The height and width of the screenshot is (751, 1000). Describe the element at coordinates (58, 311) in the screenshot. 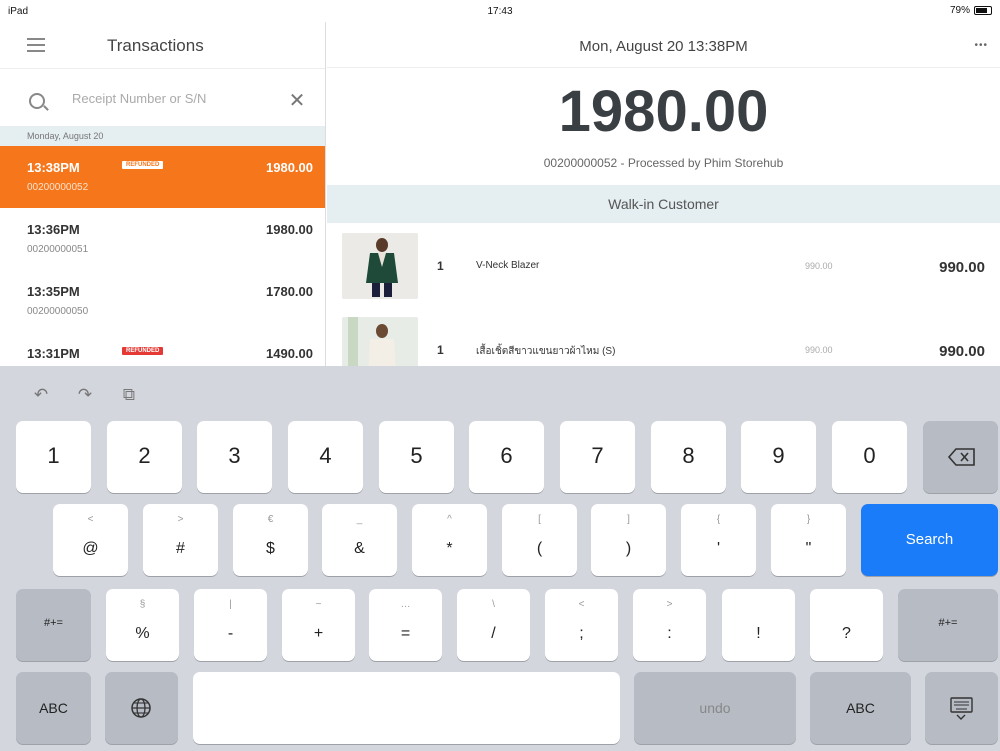

I see `transaction-number: 00200000050` at that location.